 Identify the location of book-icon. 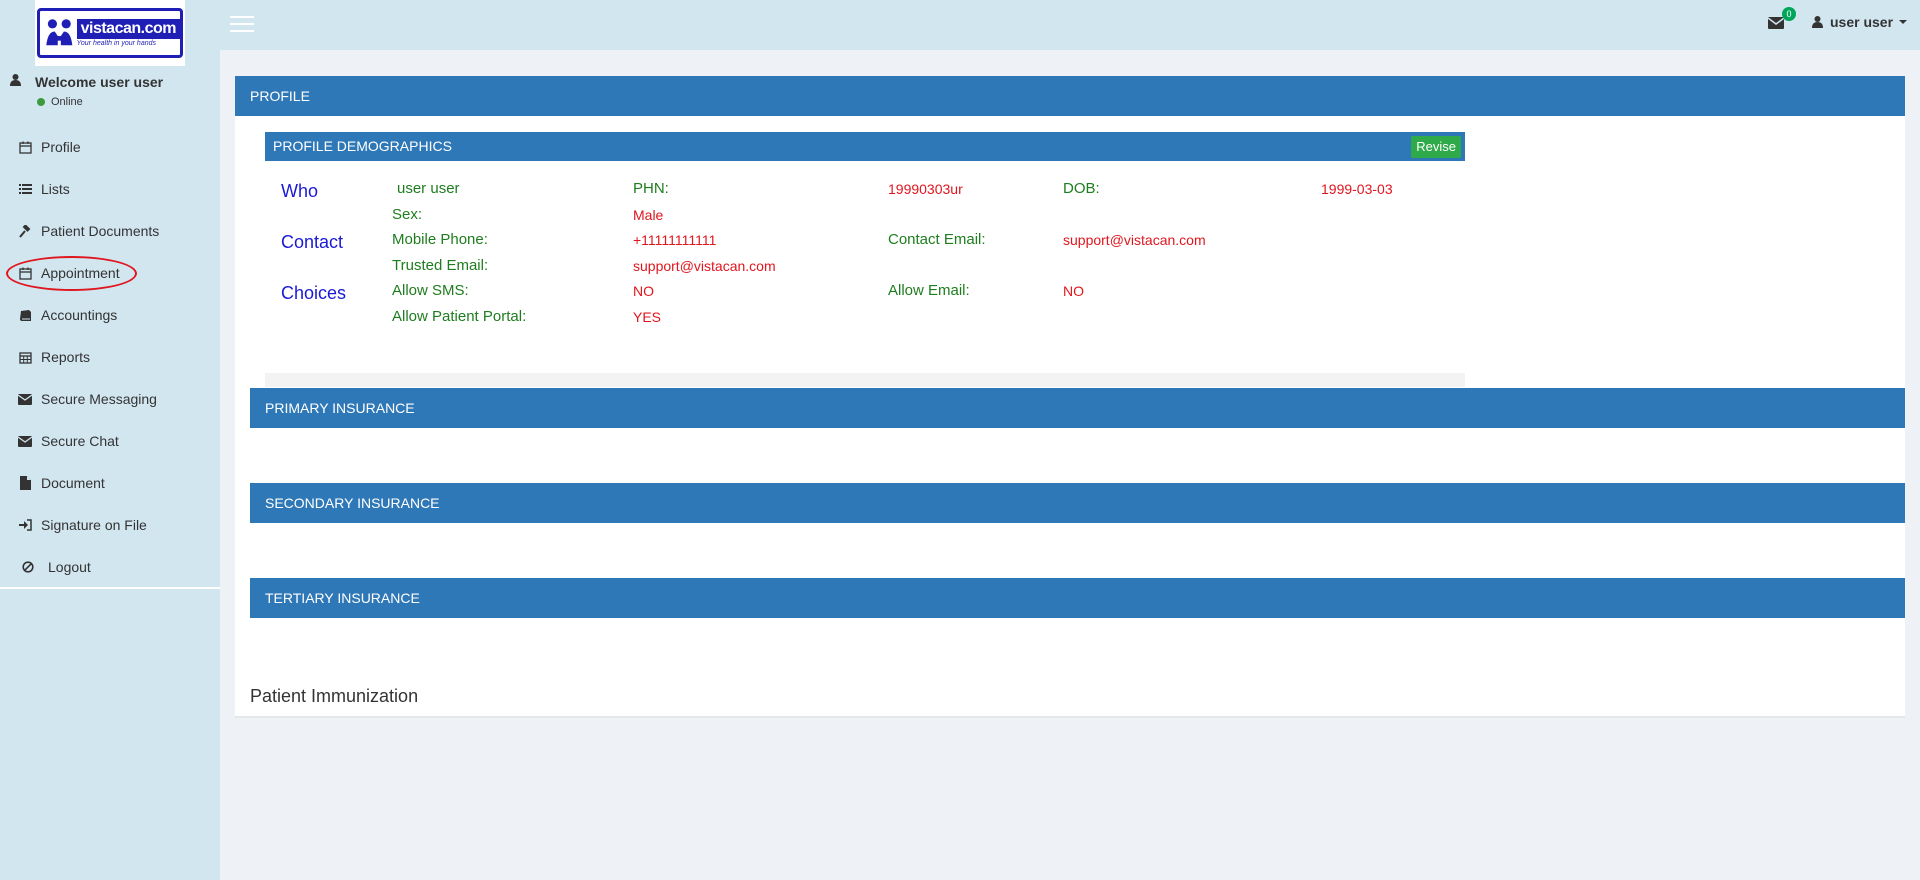
(25, 315).